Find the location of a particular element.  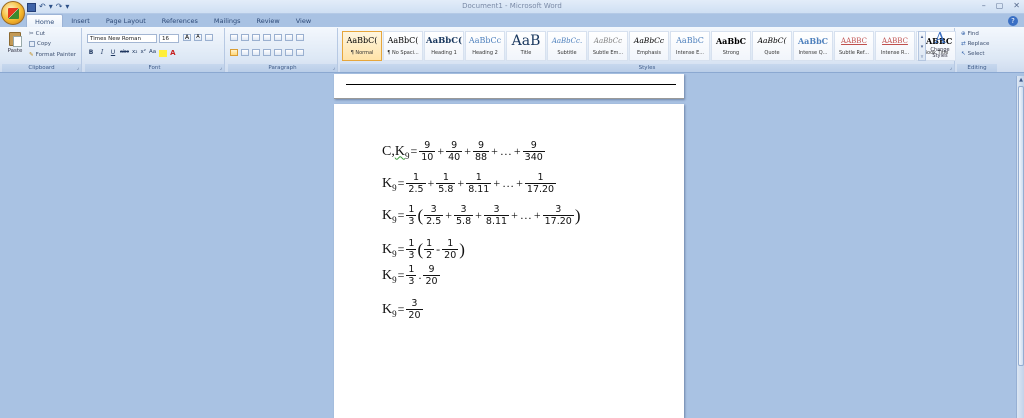

align-center-icon is located at coordinates (245, 52).